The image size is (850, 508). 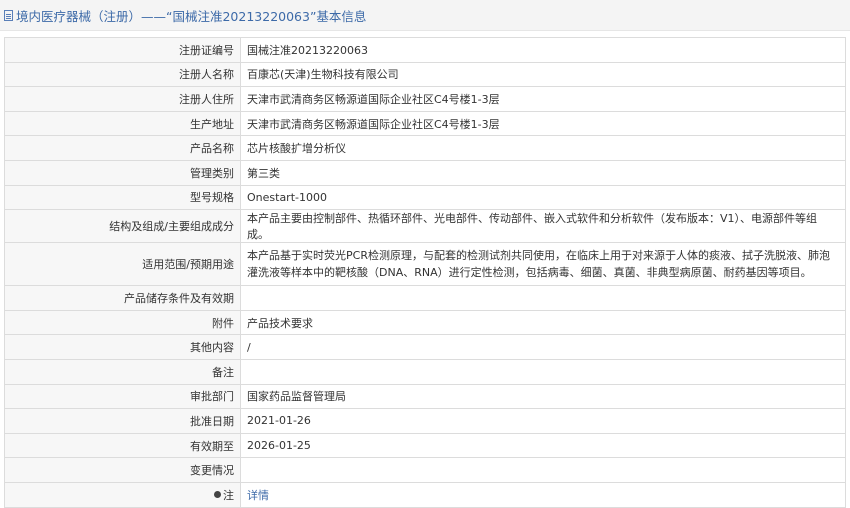 I want to click on table-row: 注册人住所 天津市武清商务区畅源道国际企业社区C4号楼1-3层, so click(x=425, y=99).